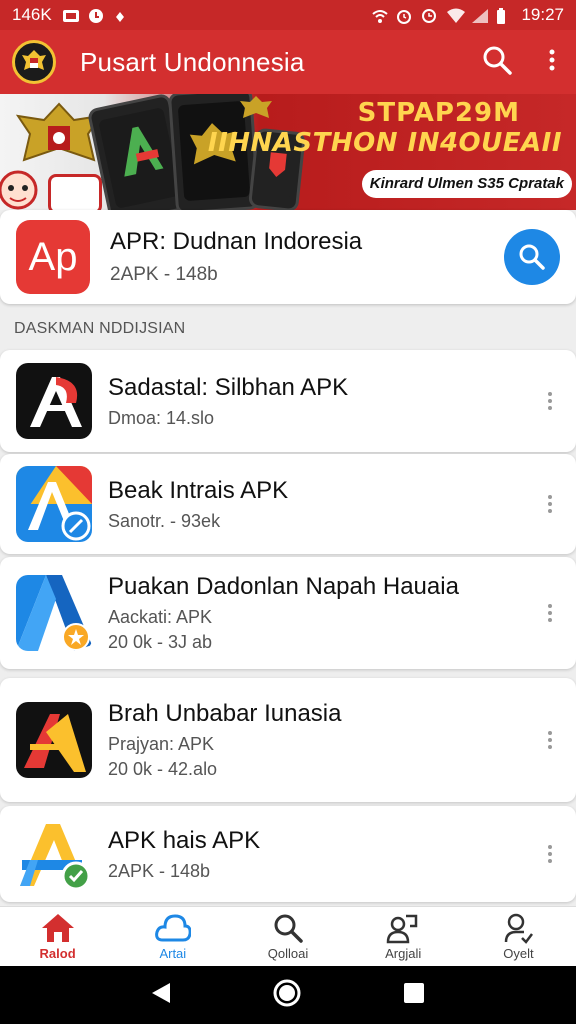  What do you see at coordinates (414, 995) in the screenshot?
I see `recents-icon` at bounding box center [414, 995].